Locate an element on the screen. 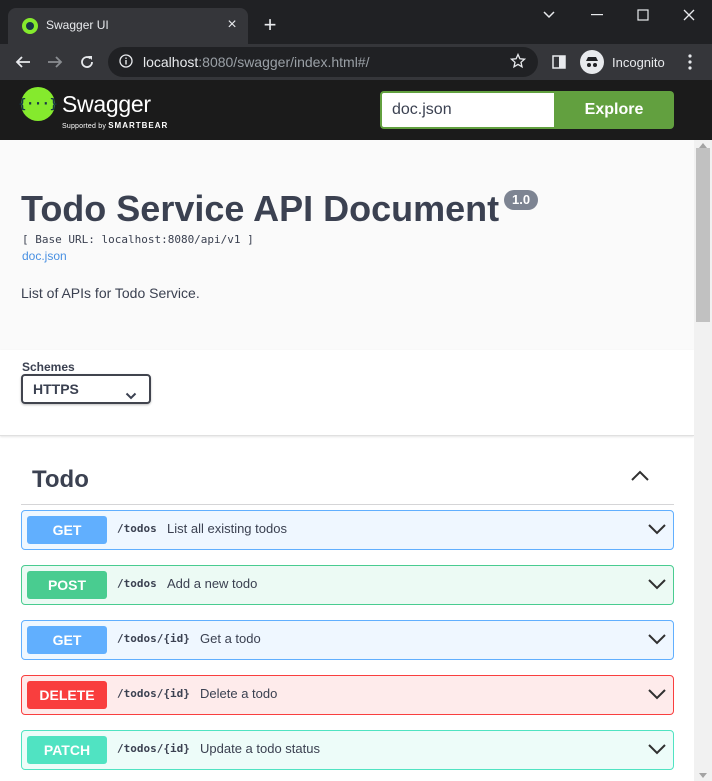 The height and width of the screenshot is (781, 712). method-badge: DELETE is located at coordinates (67, 695).